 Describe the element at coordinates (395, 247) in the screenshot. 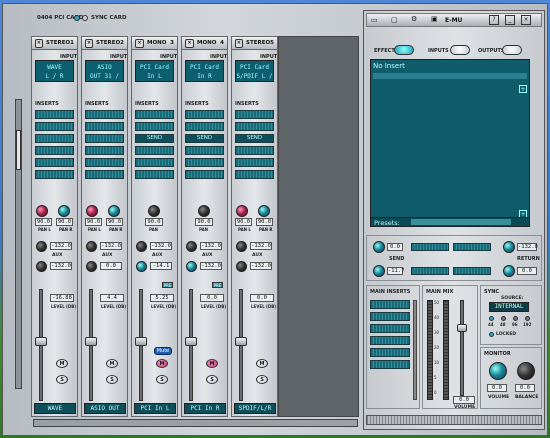

I see `send-value-l: 0.0` at that location.